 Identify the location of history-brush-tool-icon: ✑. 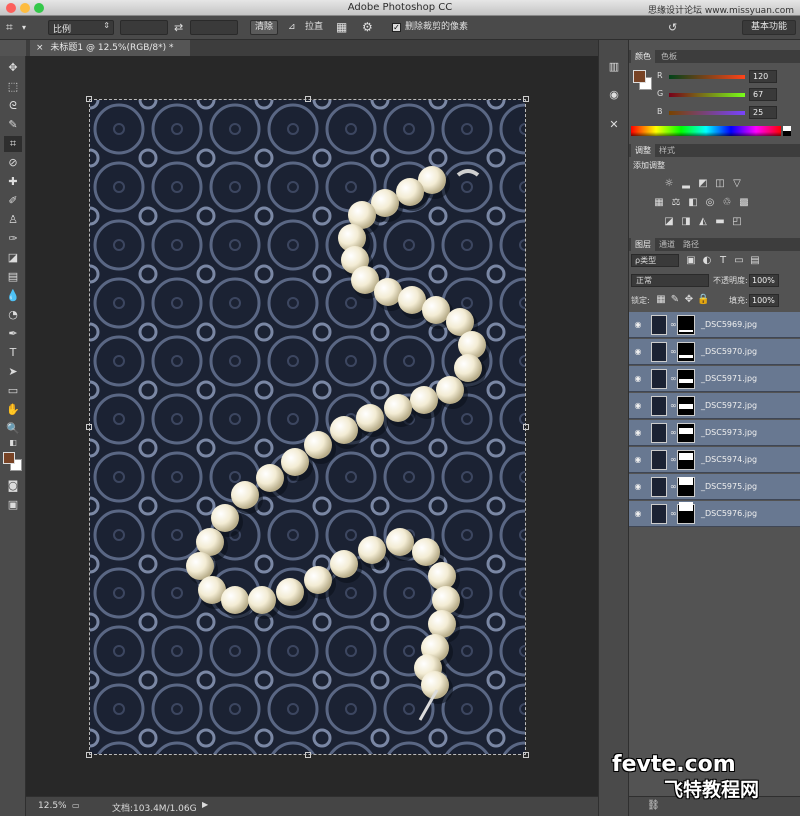
(13, 239).